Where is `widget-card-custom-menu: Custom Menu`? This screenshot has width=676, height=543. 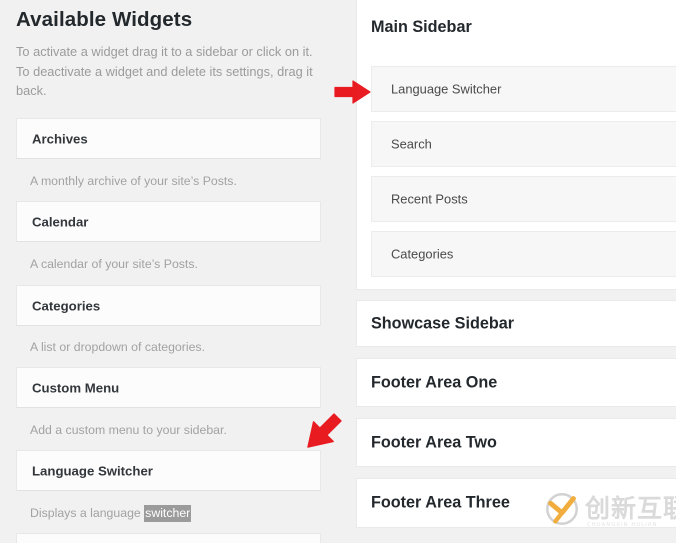
widget-card-custom-menu: Custom Menu is located at coordinates (168, 387).